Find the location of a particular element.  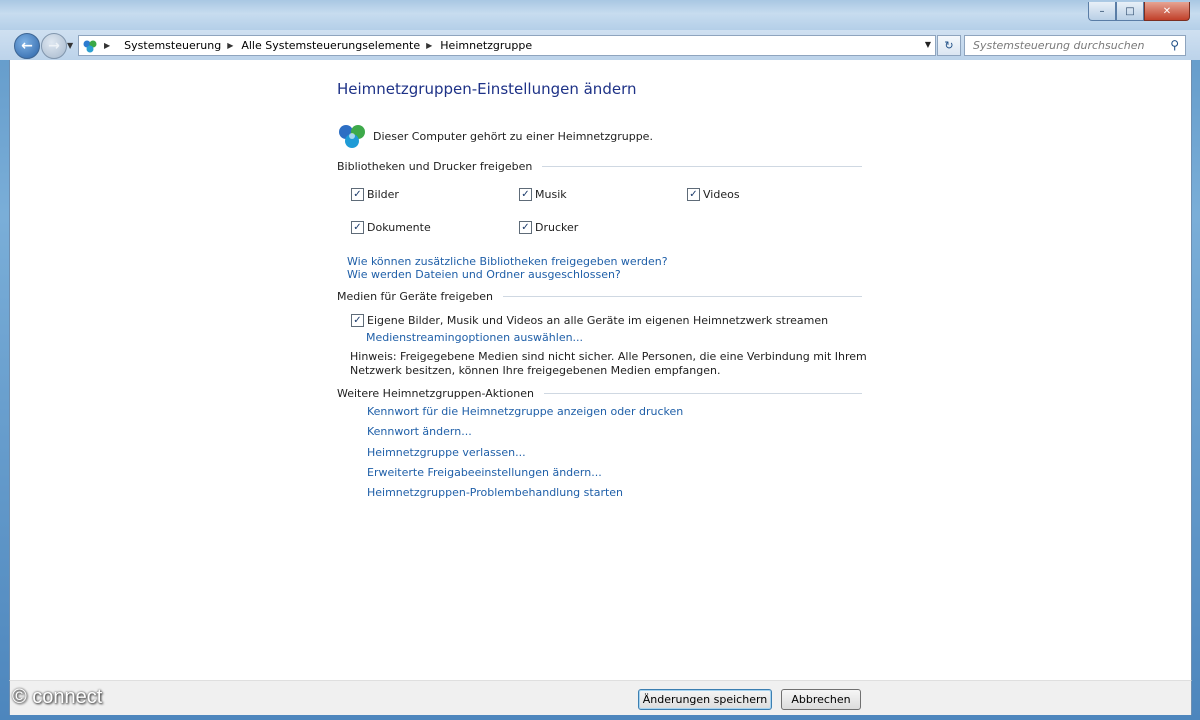

refresh-button: ↻ is located at coordinates (949, 45).